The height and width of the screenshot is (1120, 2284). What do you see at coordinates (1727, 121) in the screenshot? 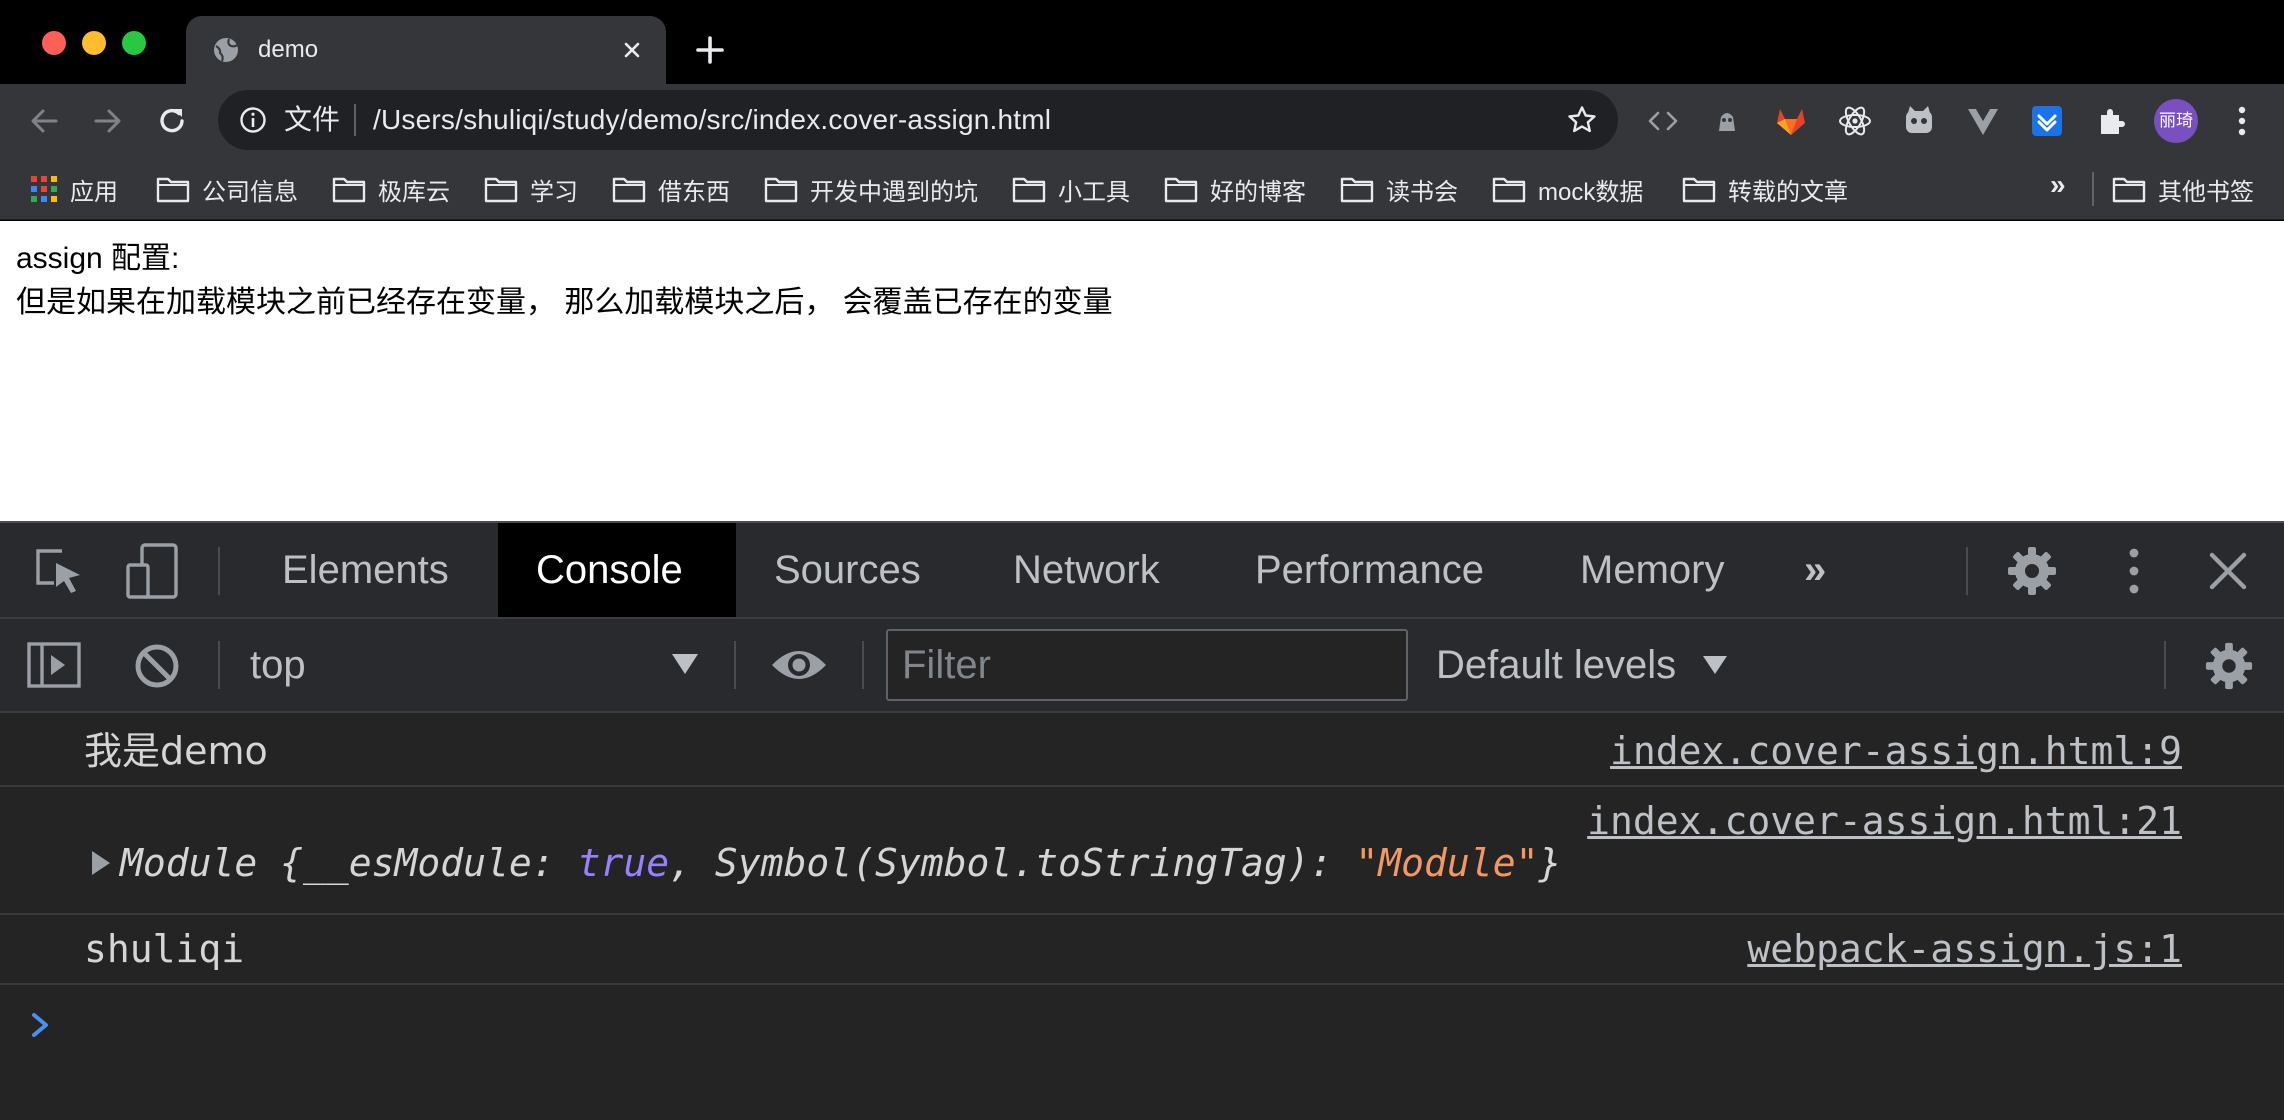
I see `puppet-extension-icon` at bounding box center [1727, 121].